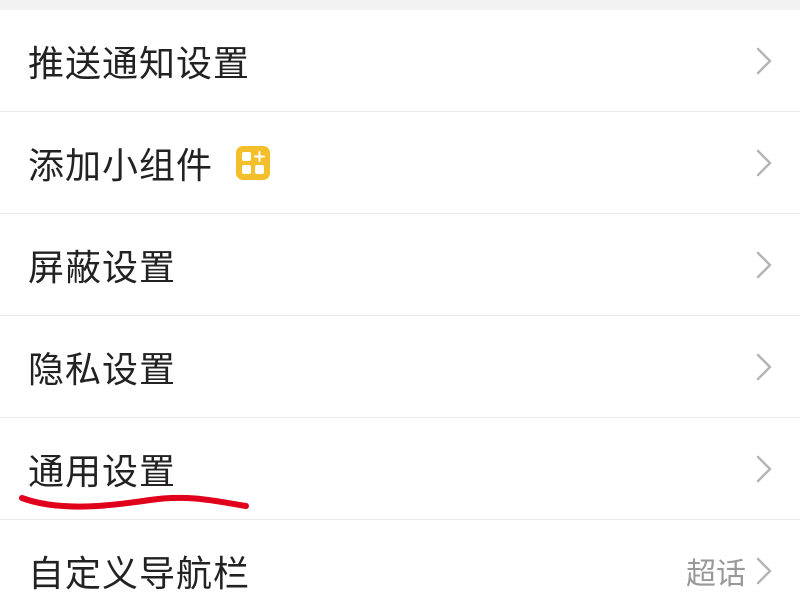 The width and height of the screenshot is (800, 600). What do you see at coordinates (102, 472) in the screenshot?
I see `settings-item-label: 通用设置` at bounding box center [102, 472].